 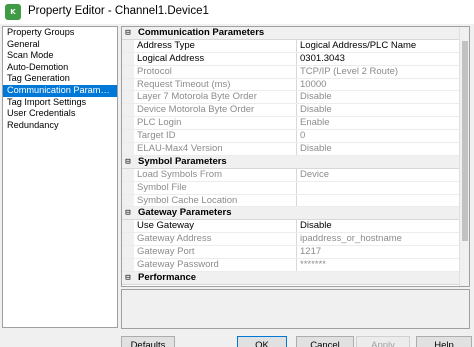 I want to click on property-row-elau-max4-version: ELAU-Max4 Version Disable, so click(x=291, y=149).